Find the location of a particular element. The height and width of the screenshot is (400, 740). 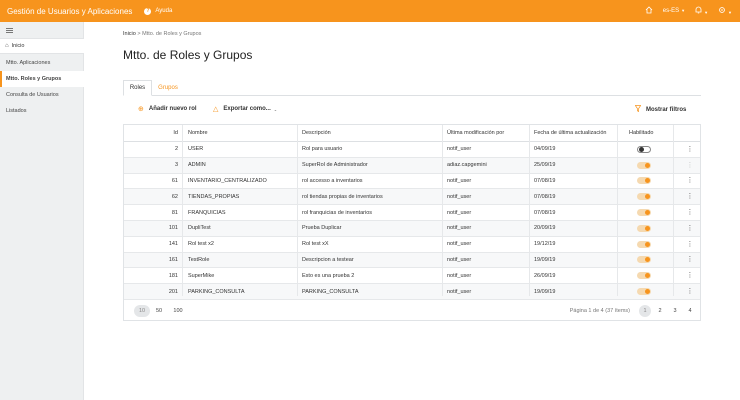

column-header-descripcion: Descripción is located at coordinates (372, 133).